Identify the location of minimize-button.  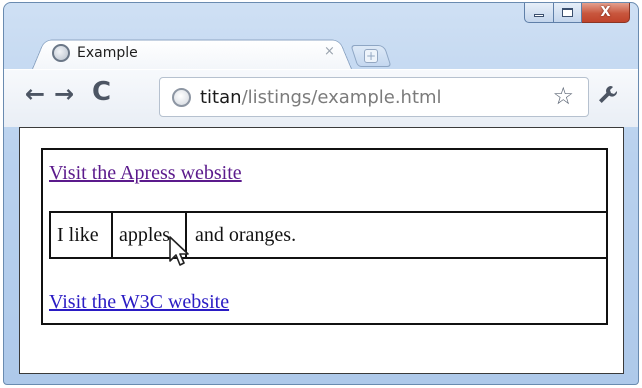
(539, 13).